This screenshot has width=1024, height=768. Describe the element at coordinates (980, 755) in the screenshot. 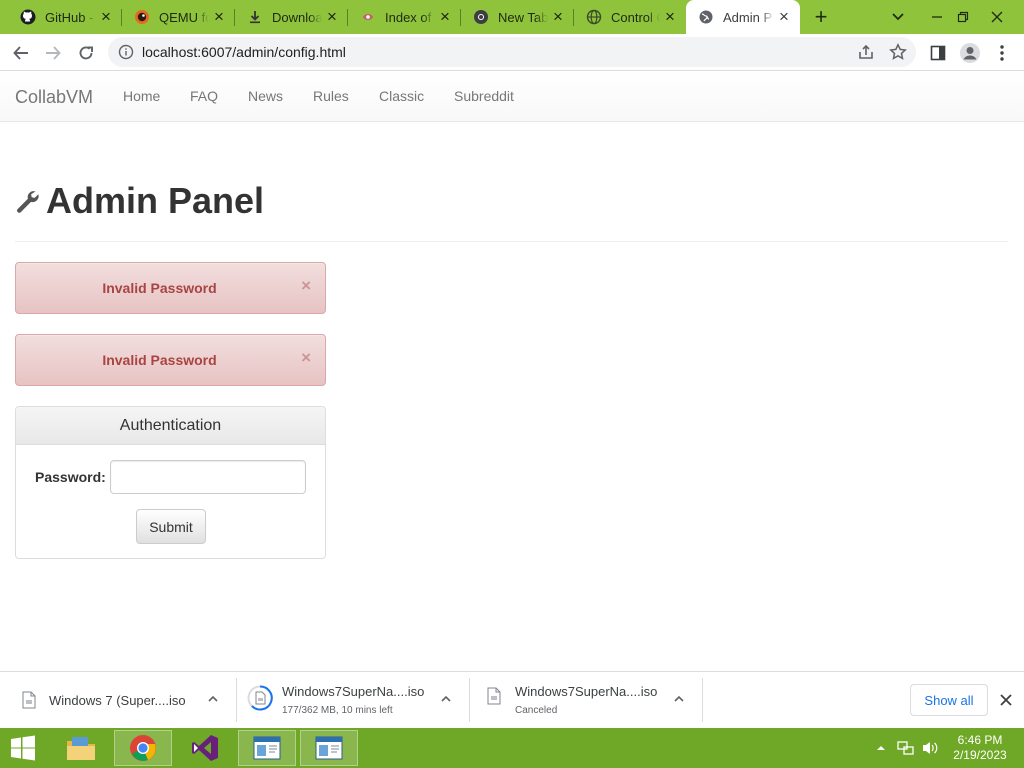

I see `clock-date: 2/19/2023` at that location.